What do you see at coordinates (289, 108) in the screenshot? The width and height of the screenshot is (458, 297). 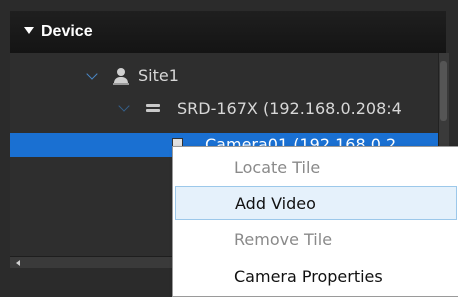 I see `recorder-label: SRD-167X (192.168.0.208:4` at bounding box center [289, 108].